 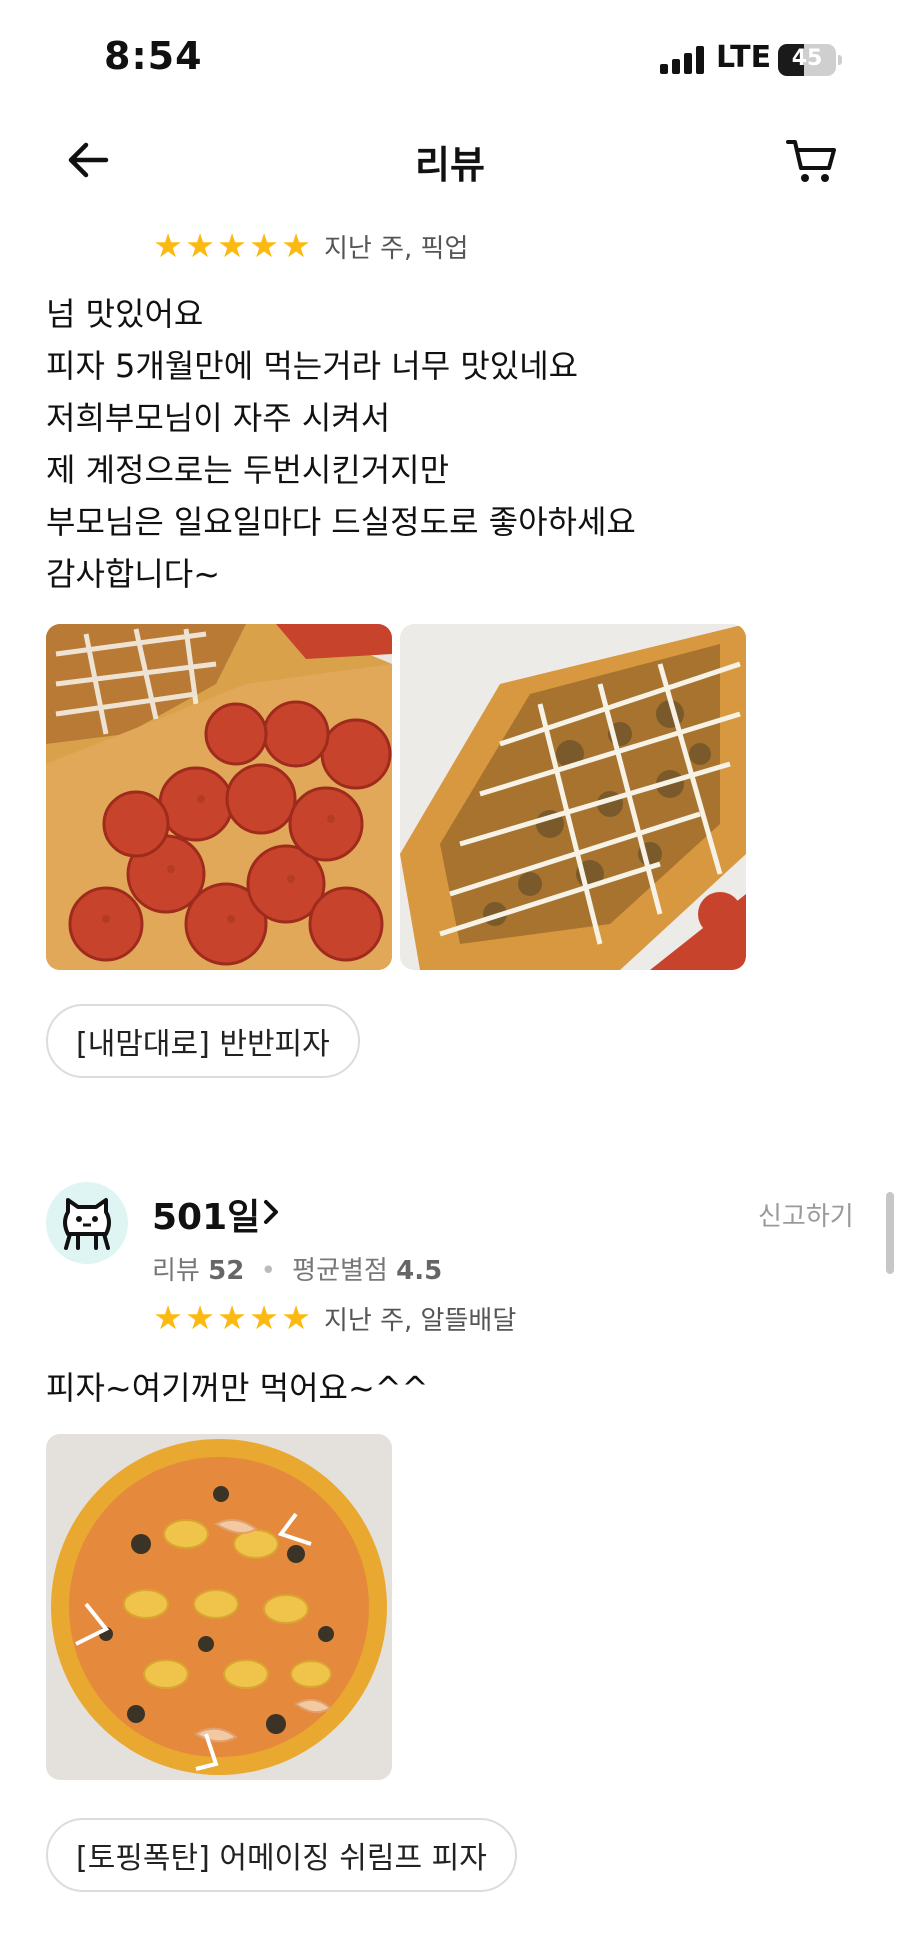 I want to click on review-text: 피자~여기꺼만 먹어요~^^, so click(x=237, y=1388).